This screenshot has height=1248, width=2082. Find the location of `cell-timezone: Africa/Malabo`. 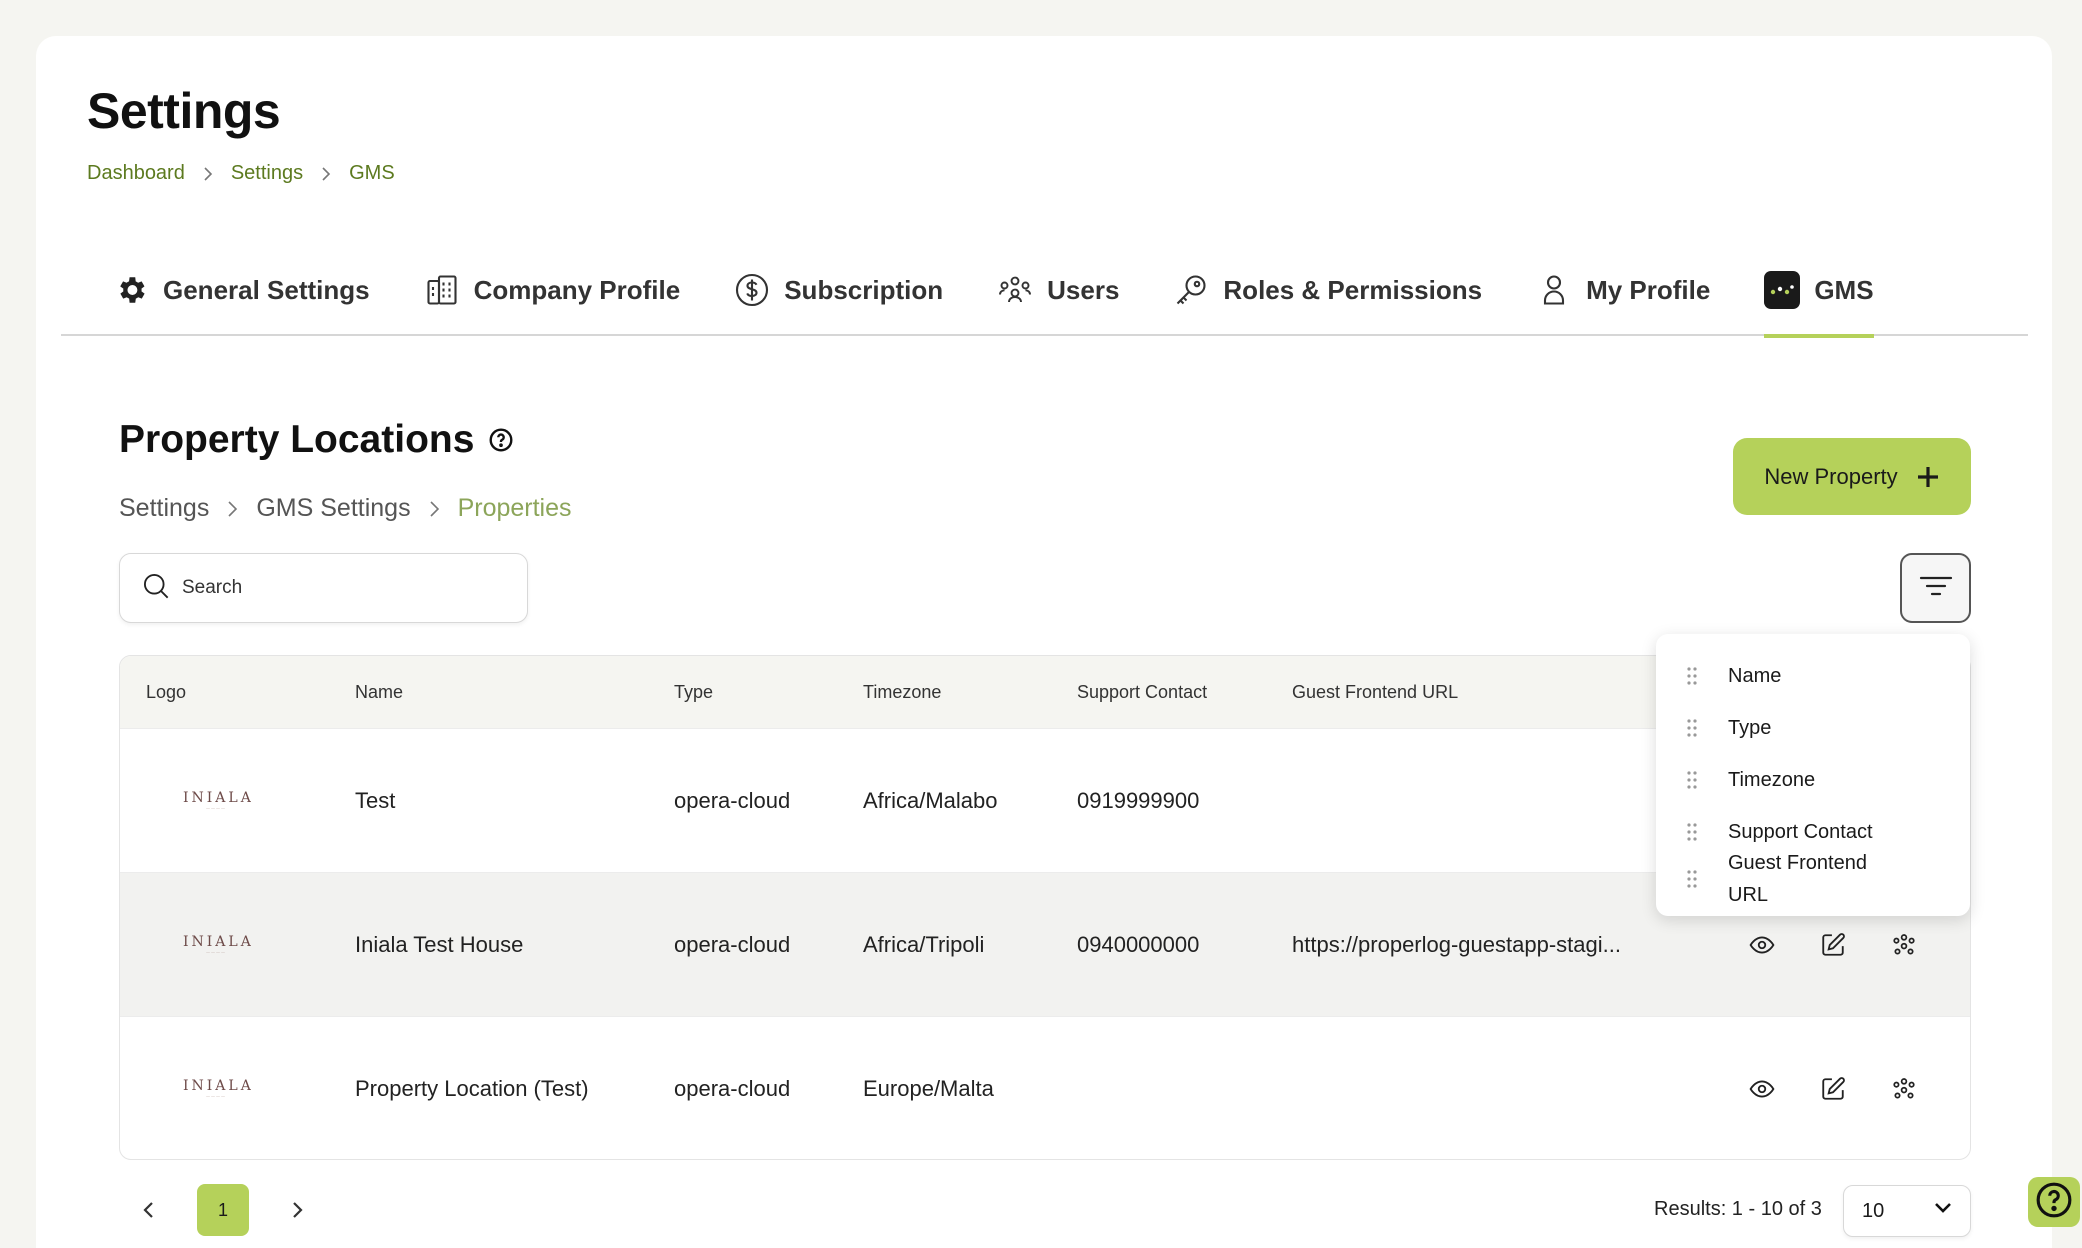

cell-timezone: Africa/Malabo is located at coordinates (930, 800).